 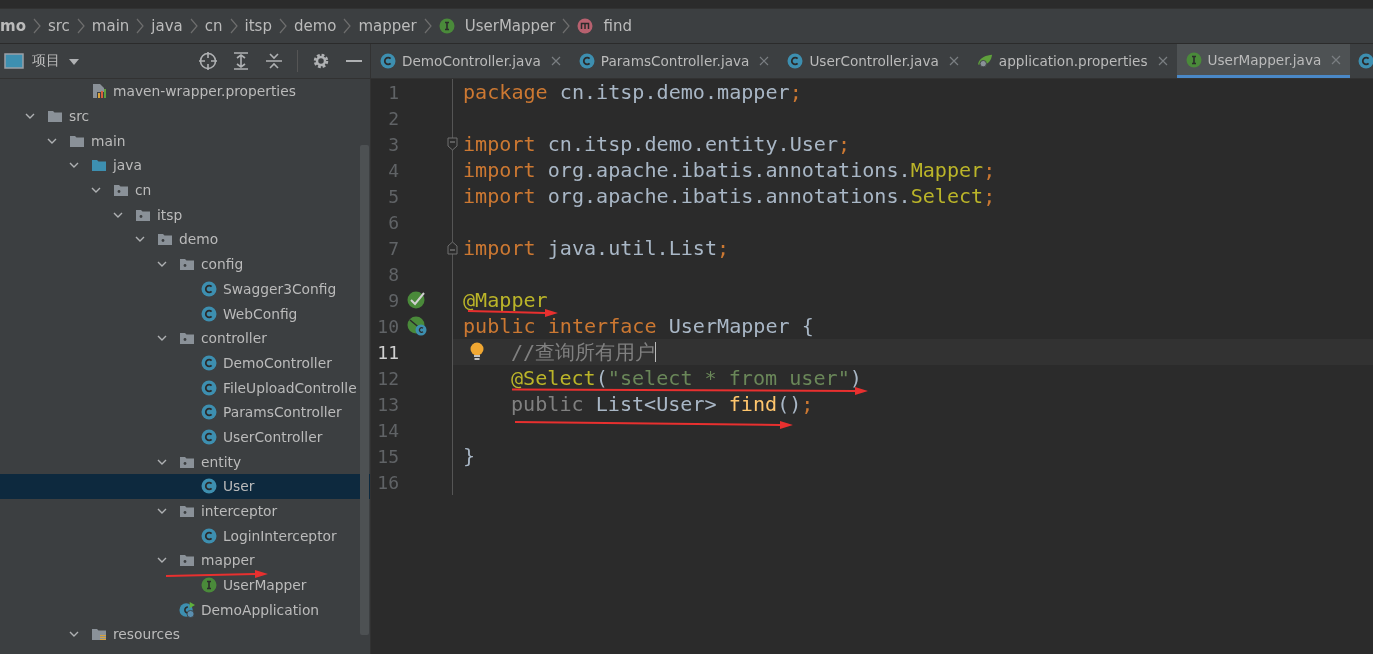 What do you see at coordinates (387, 456) in the screenshot?
I see `line-number: 15` at bounding box center [387, 456].